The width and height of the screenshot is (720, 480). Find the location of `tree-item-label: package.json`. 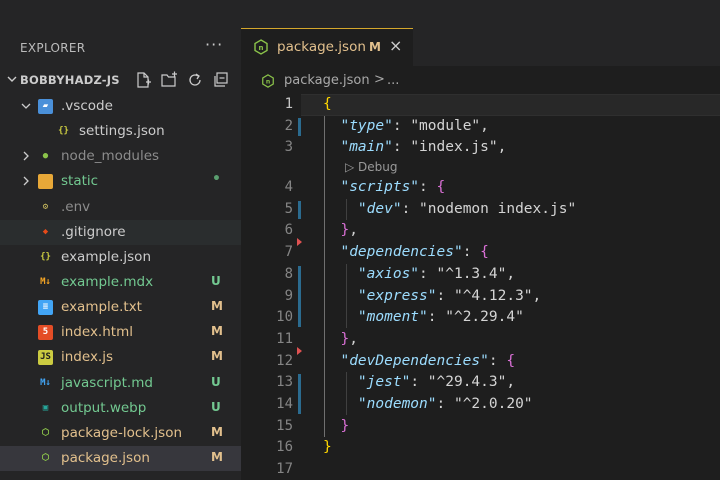

tree-item-label: package.json is located at coordinates (105, 457).